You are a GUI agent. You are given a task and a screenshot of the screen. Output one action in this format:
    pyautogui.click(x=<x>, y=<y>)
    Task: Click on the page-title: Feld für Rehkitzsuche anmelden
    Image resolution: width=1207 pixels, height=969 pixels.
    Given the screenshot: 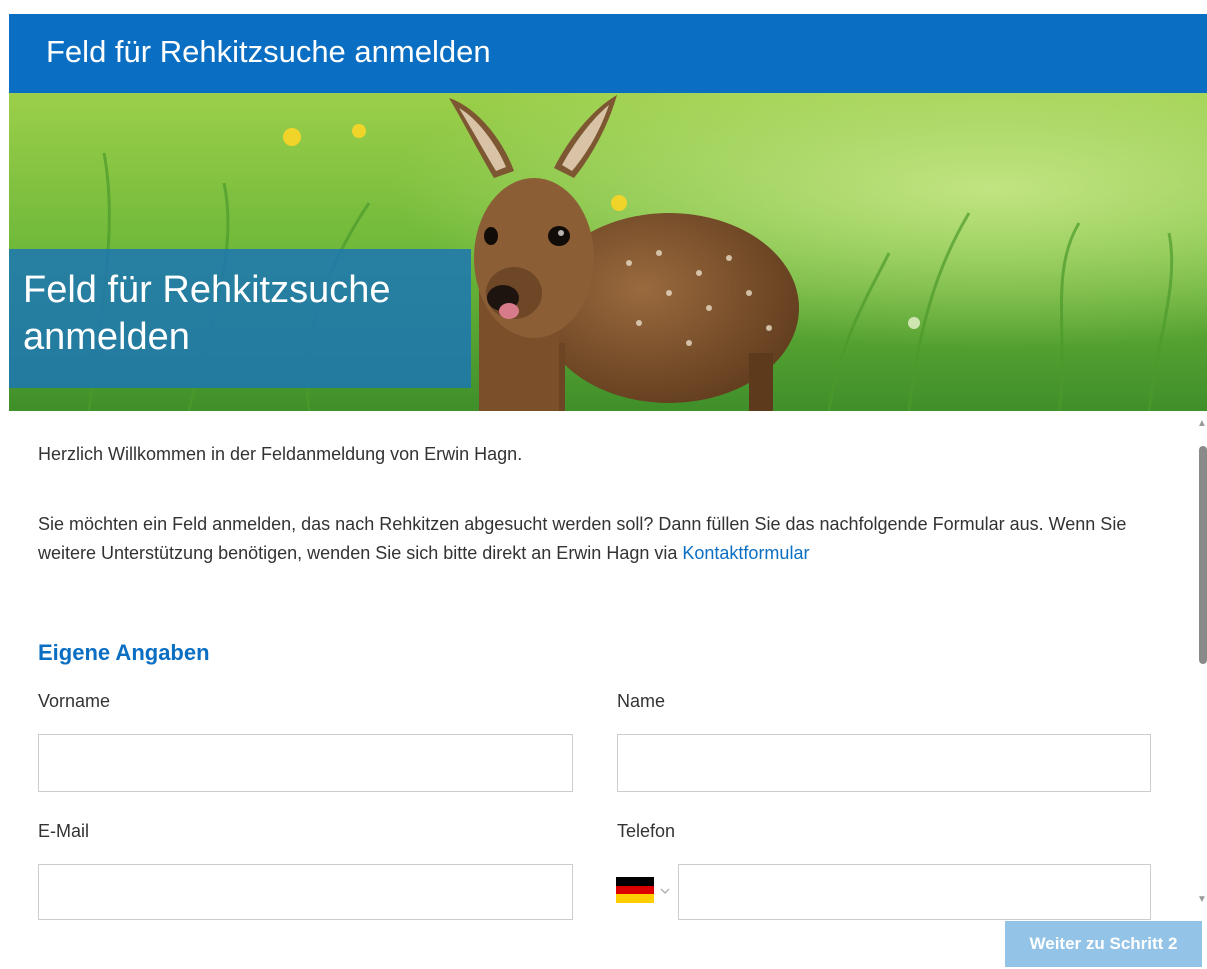 What is the action you would take?
    pyautogui.click(x=268, y=51)
    